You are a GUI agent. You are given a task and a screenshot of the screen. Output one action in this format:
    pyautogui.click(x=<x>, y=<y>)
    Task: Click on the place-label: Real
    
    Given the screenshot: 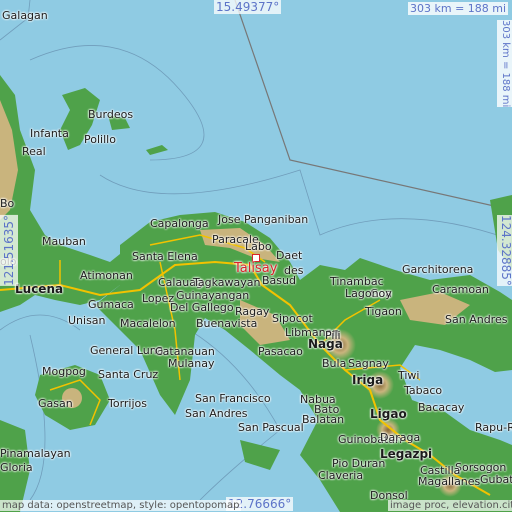 What is the action you would take?
    pyautogui.click(x=34, y=152)
    